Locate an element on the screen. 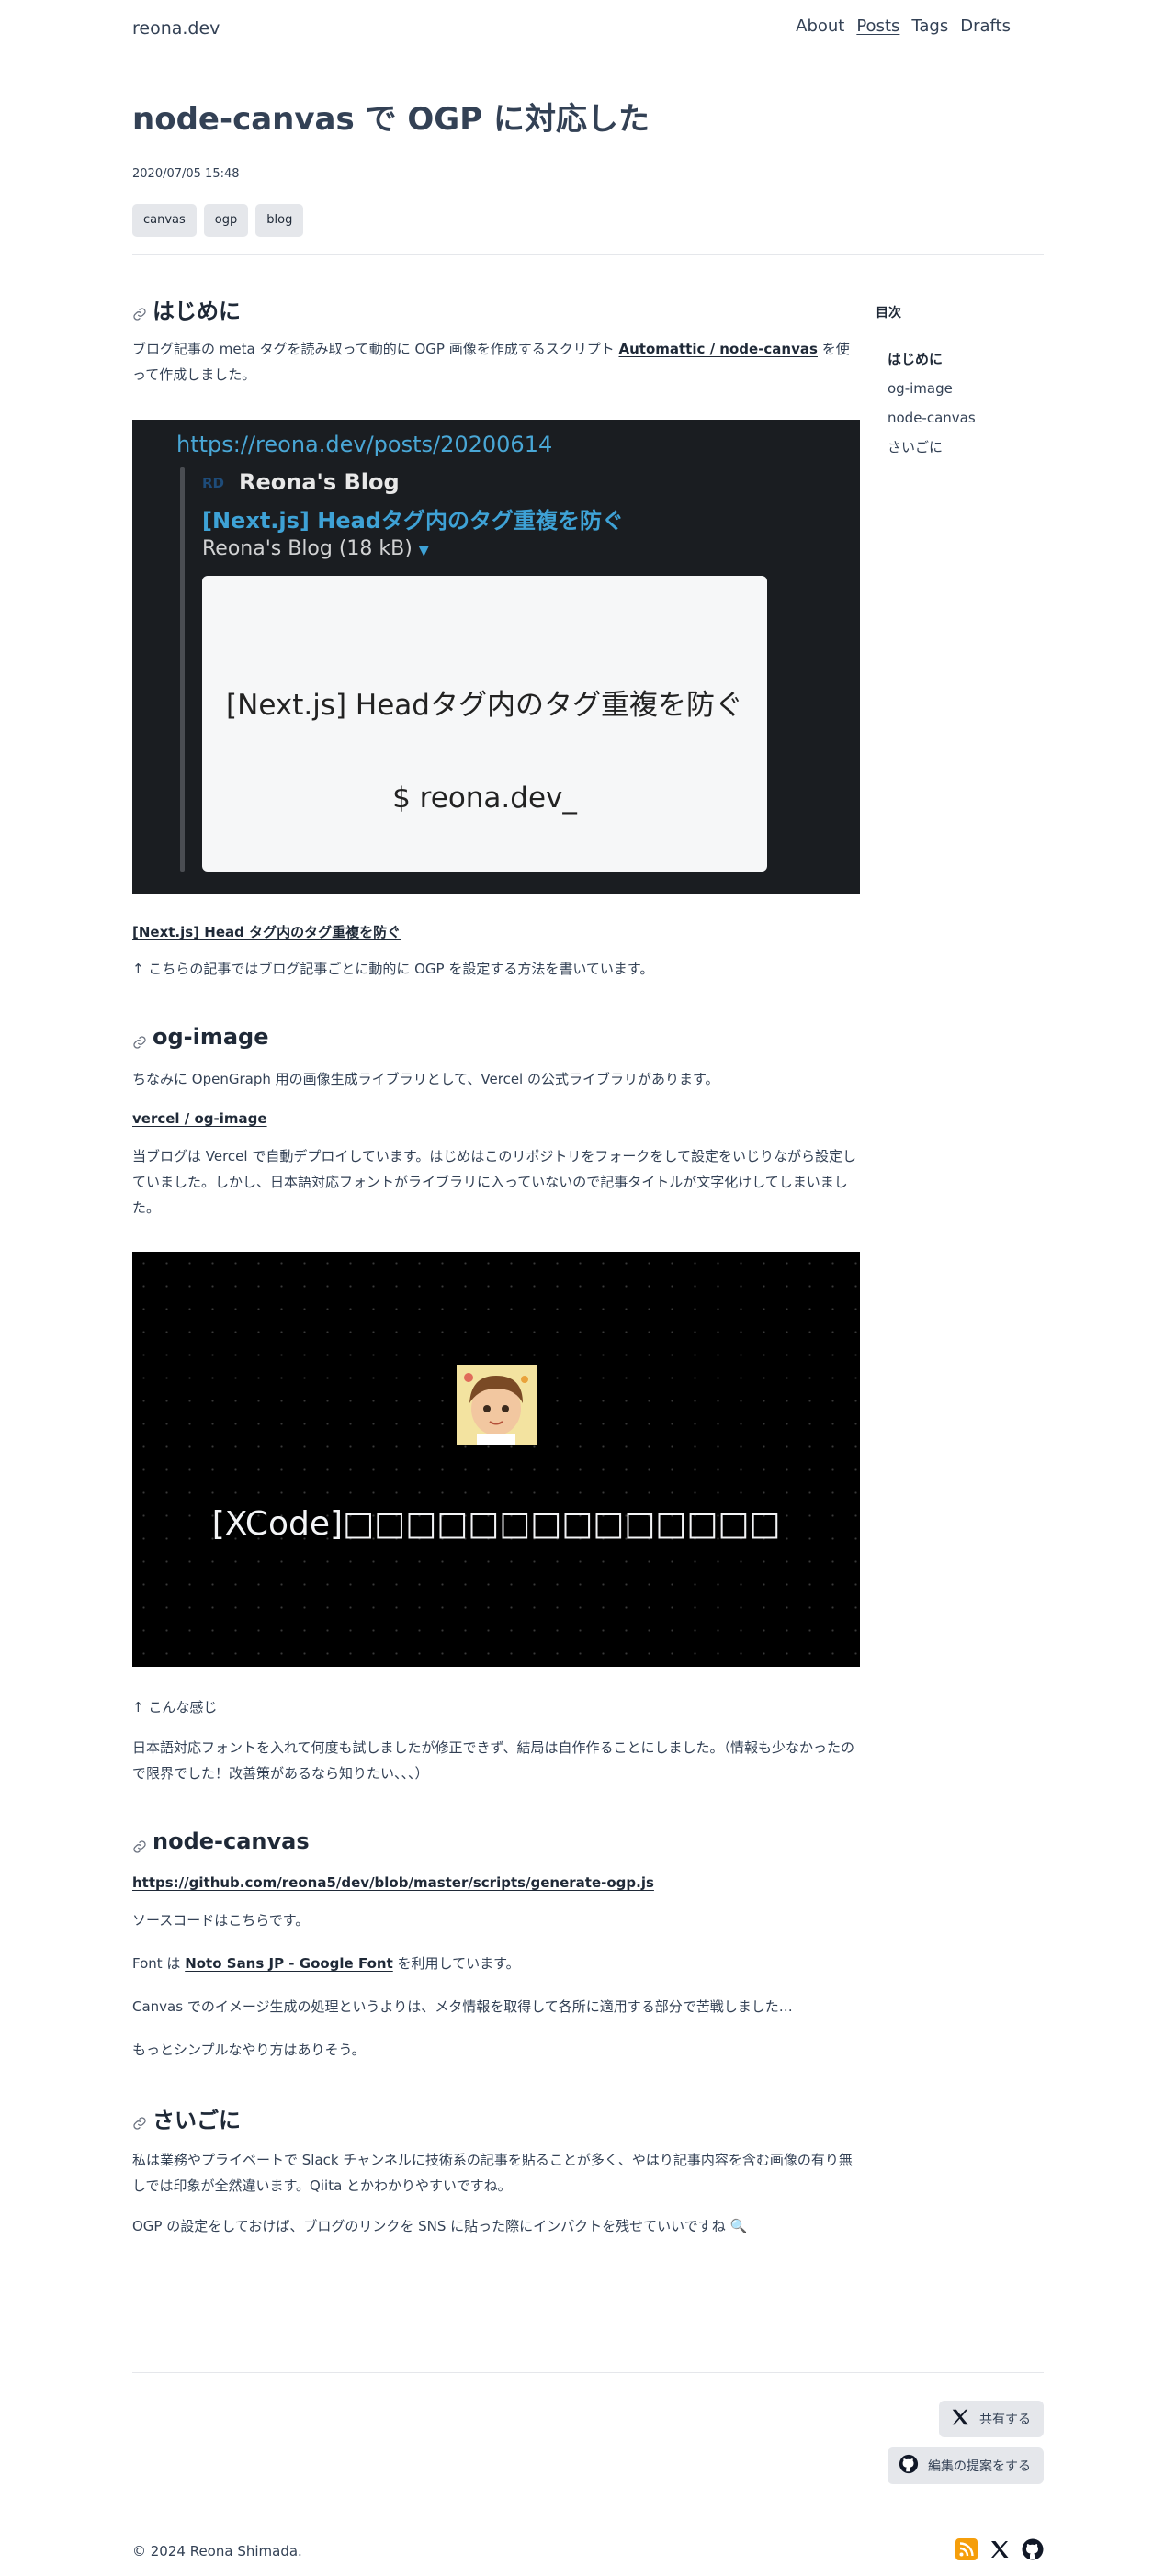 The image size is (1176, 2576). slack-url: https://reona.dev/posts/20200614 is located at coordinates (365, 444).